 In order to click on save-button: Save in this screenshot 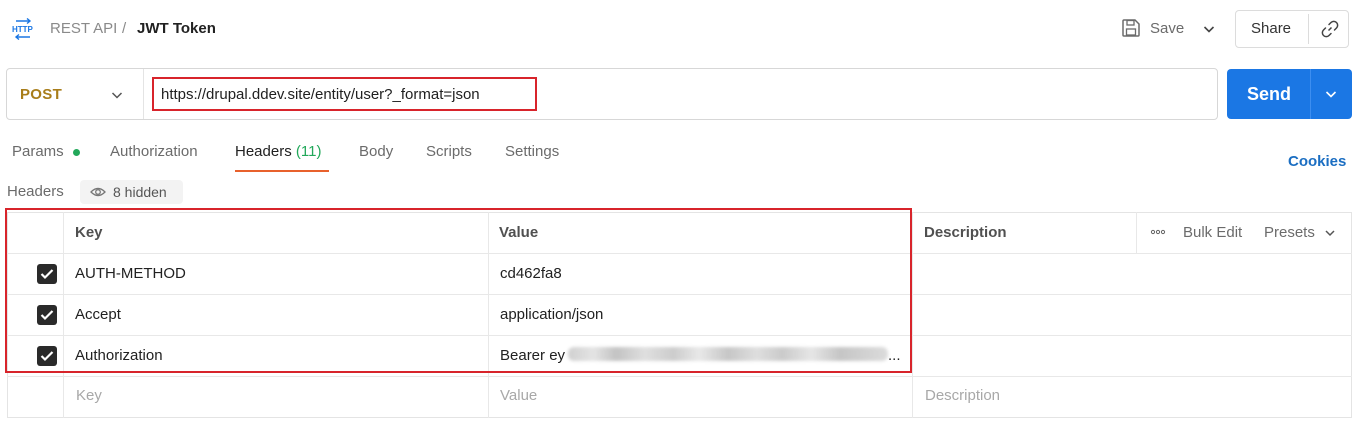, I will do `click(1167, 28)`.